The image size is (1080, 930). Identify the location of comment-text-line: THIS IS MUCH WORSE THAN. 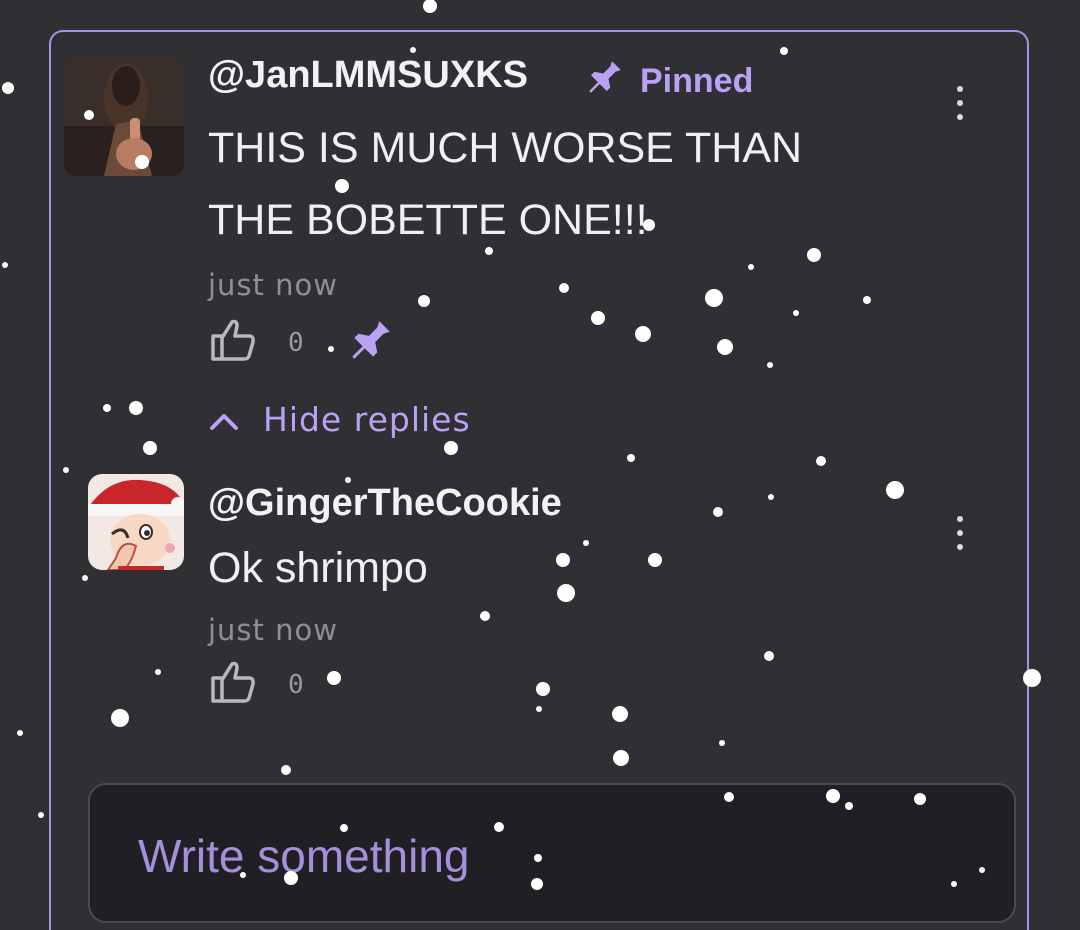
(505, 148).